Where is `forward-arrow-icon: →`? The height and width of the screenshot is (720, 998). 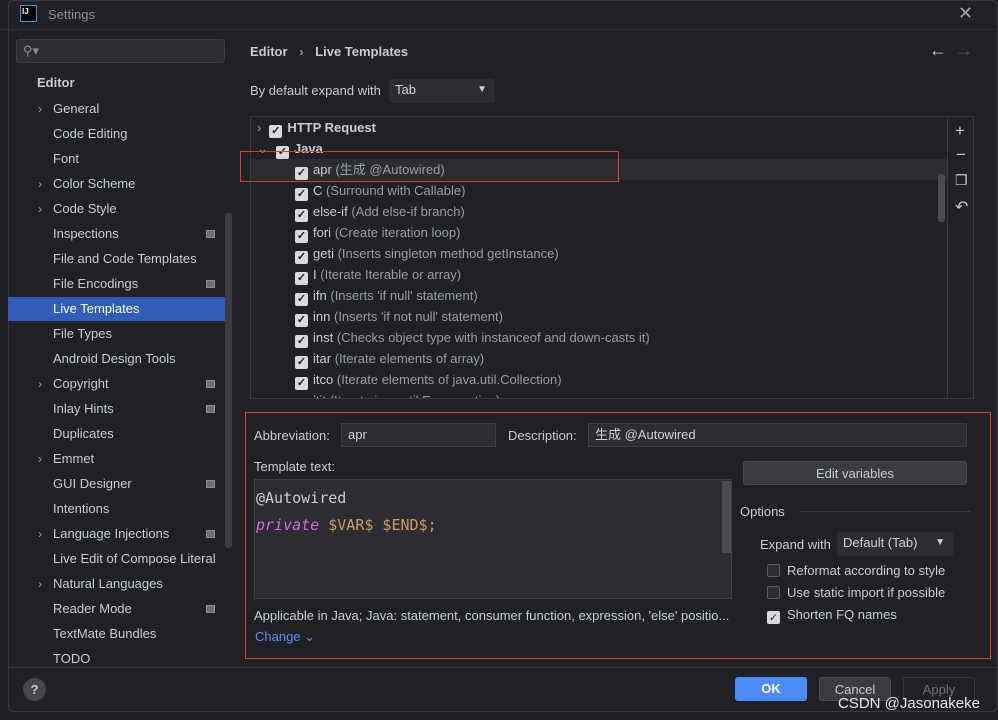 forward-arrow-icon: → is located at coordinates (964, 50).